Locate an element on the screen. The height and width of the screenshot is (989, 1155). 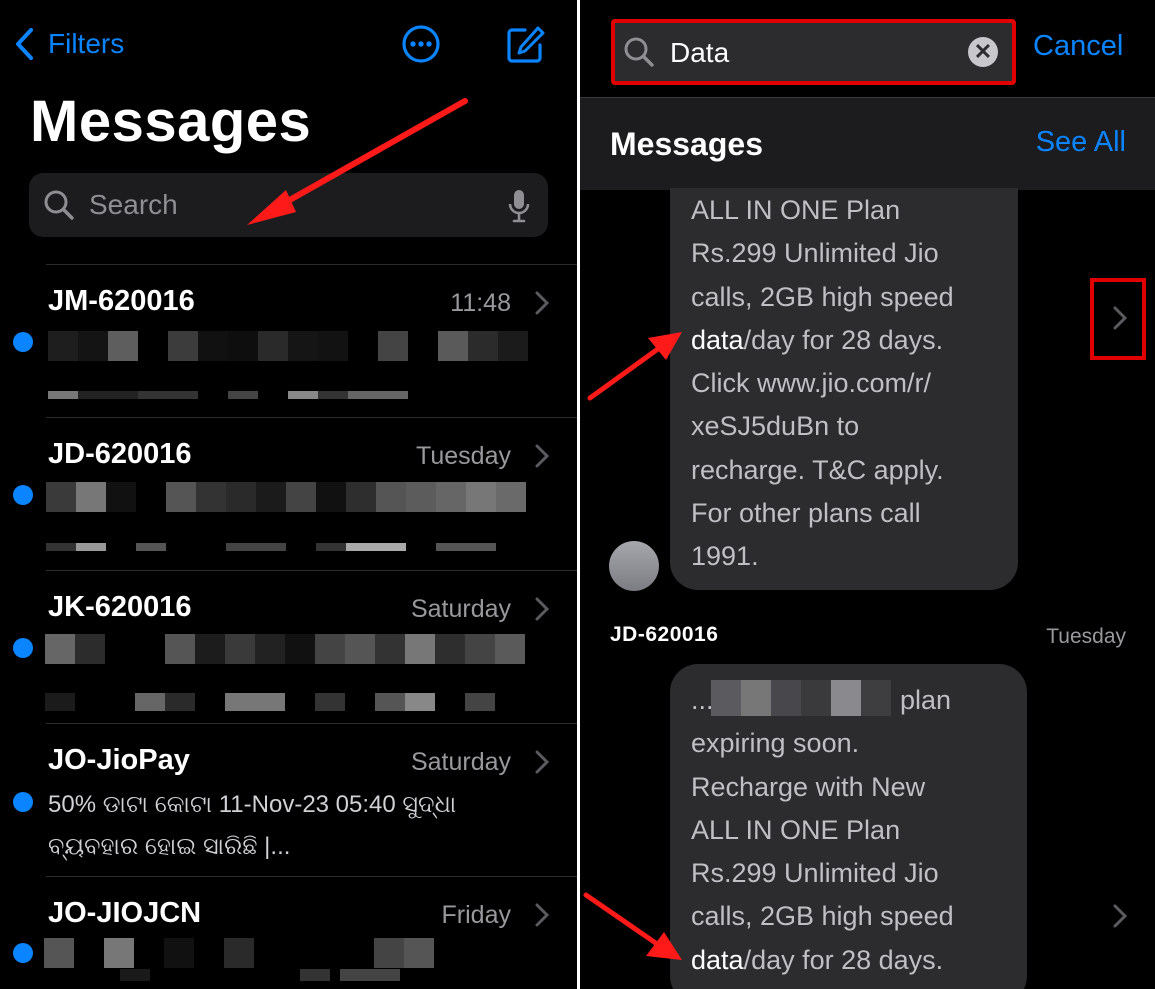
search-bar is located at coordinates (288, 205).